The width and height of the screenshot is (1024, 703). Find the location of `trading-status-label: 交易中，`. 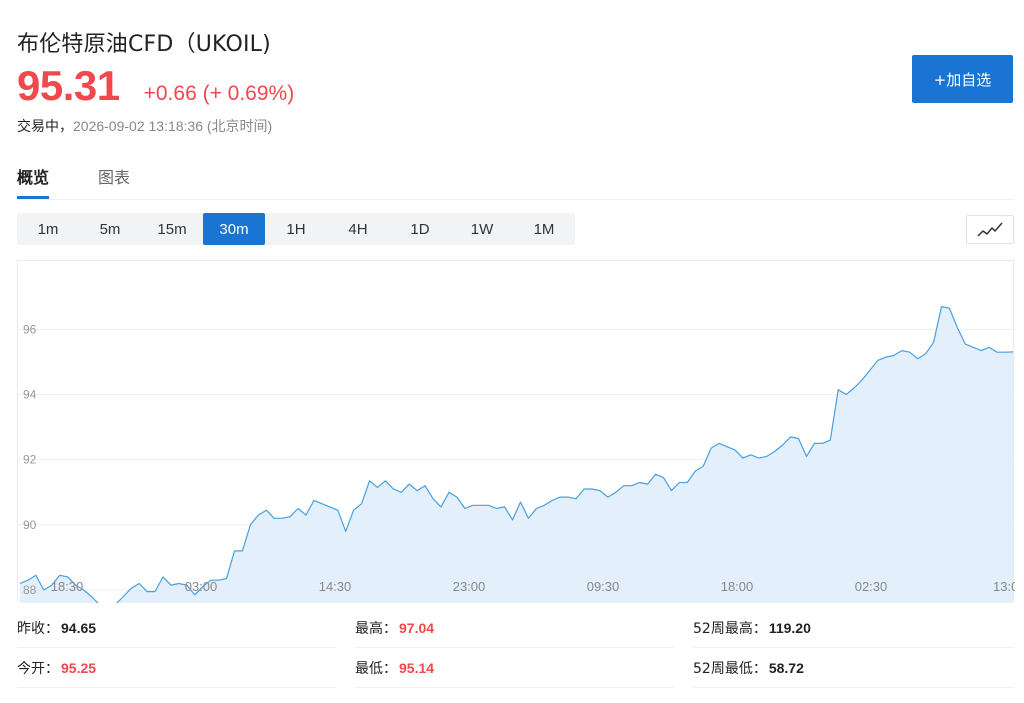

trading-status-label: 交易中， is located at coordinates (45, 127).